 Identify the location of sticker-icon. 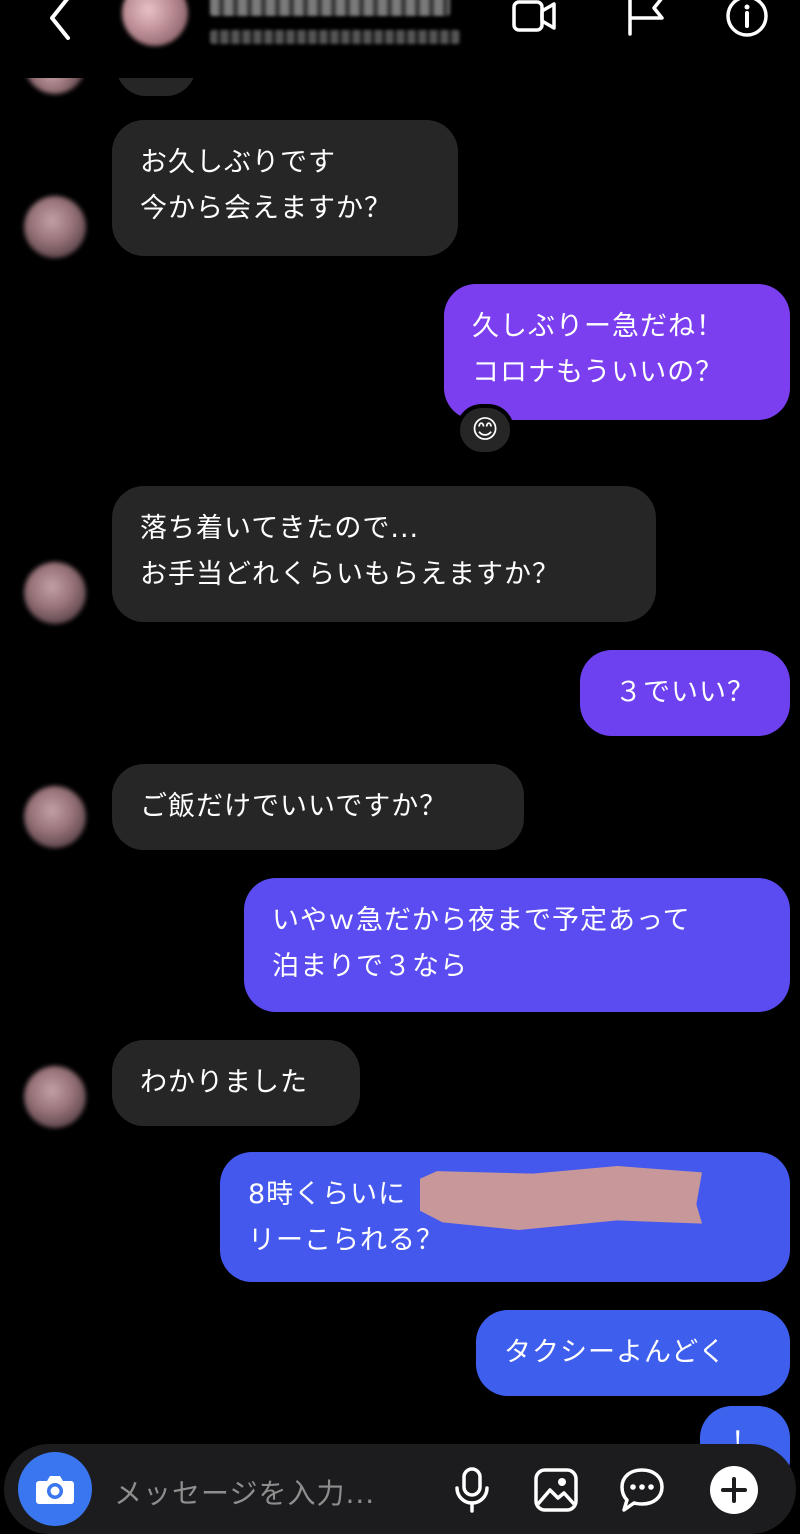
(642, 1490).